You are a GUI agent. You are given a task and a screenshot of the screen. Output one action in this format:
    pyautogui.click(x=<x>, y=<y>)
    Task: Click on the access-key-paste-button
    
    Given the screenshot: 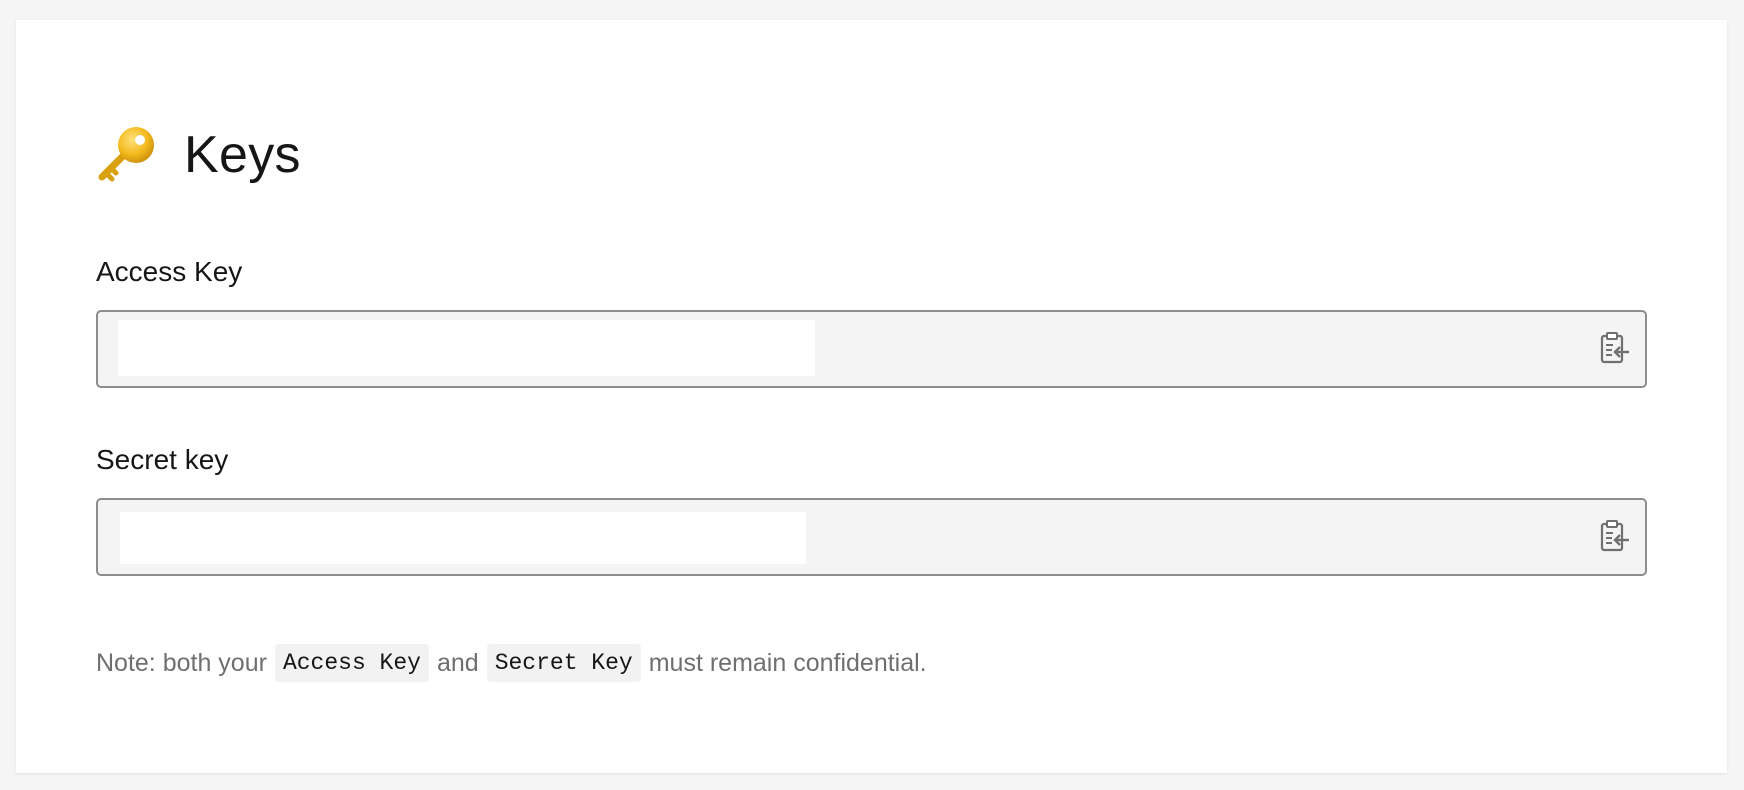 What is the action you would take?
    pyautogui.click(x=1615, y=350)
    